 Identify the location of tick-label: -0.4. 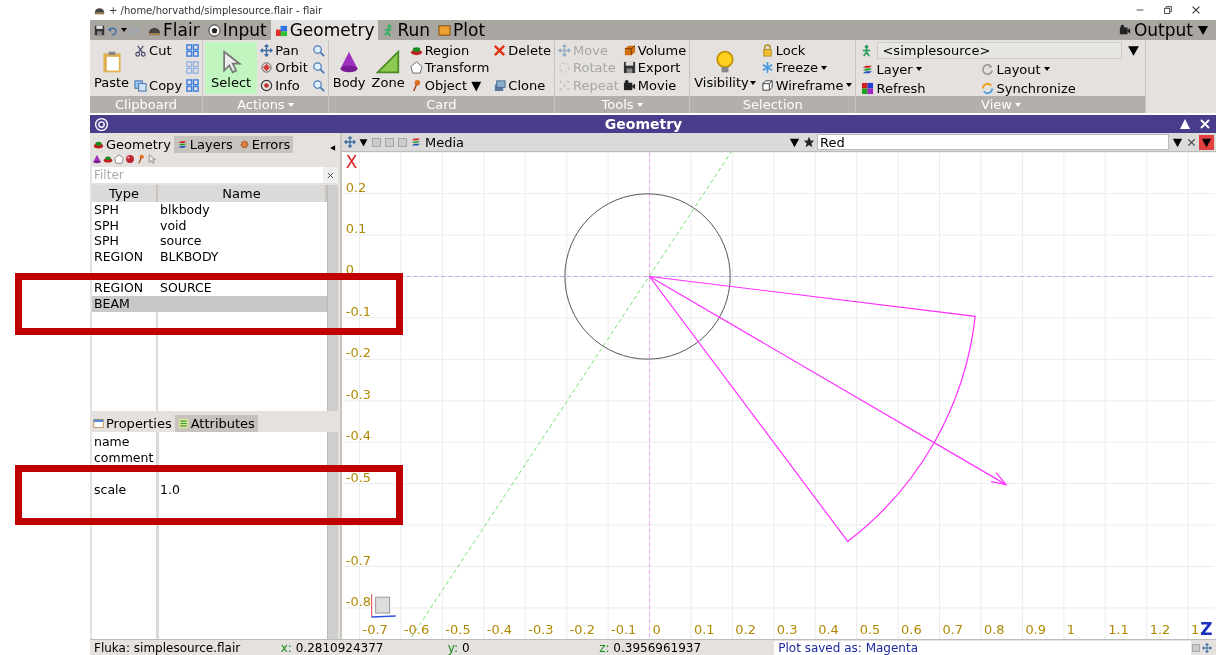
(499, 629).